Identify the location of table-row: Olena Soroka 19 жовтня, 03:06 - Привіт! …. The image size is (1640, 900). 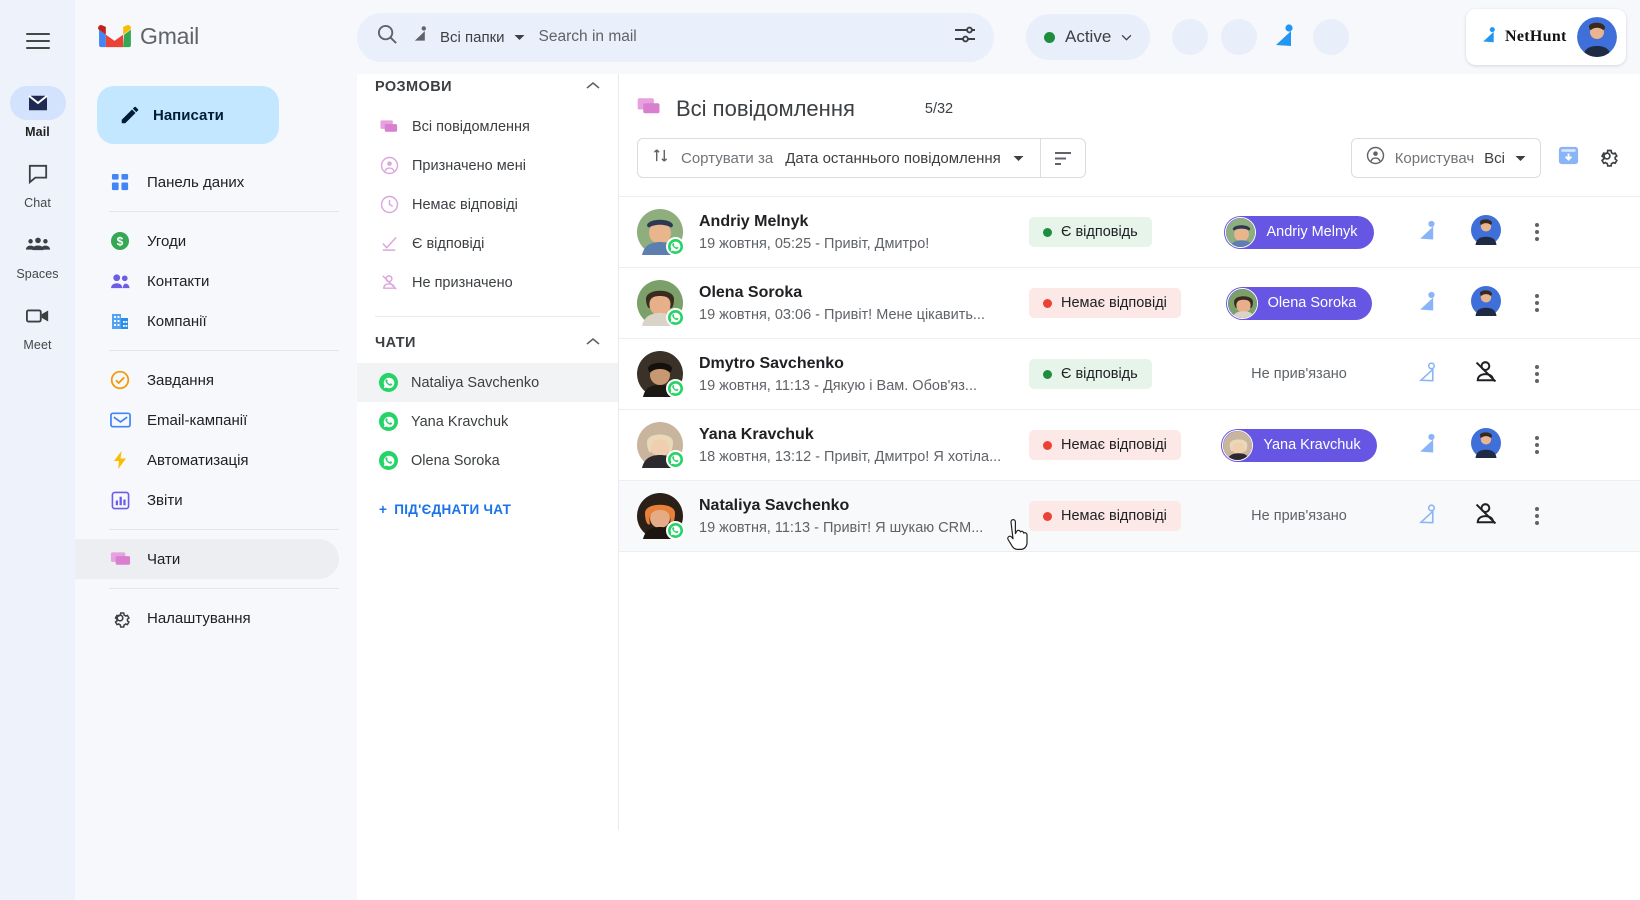
(1129, 303).